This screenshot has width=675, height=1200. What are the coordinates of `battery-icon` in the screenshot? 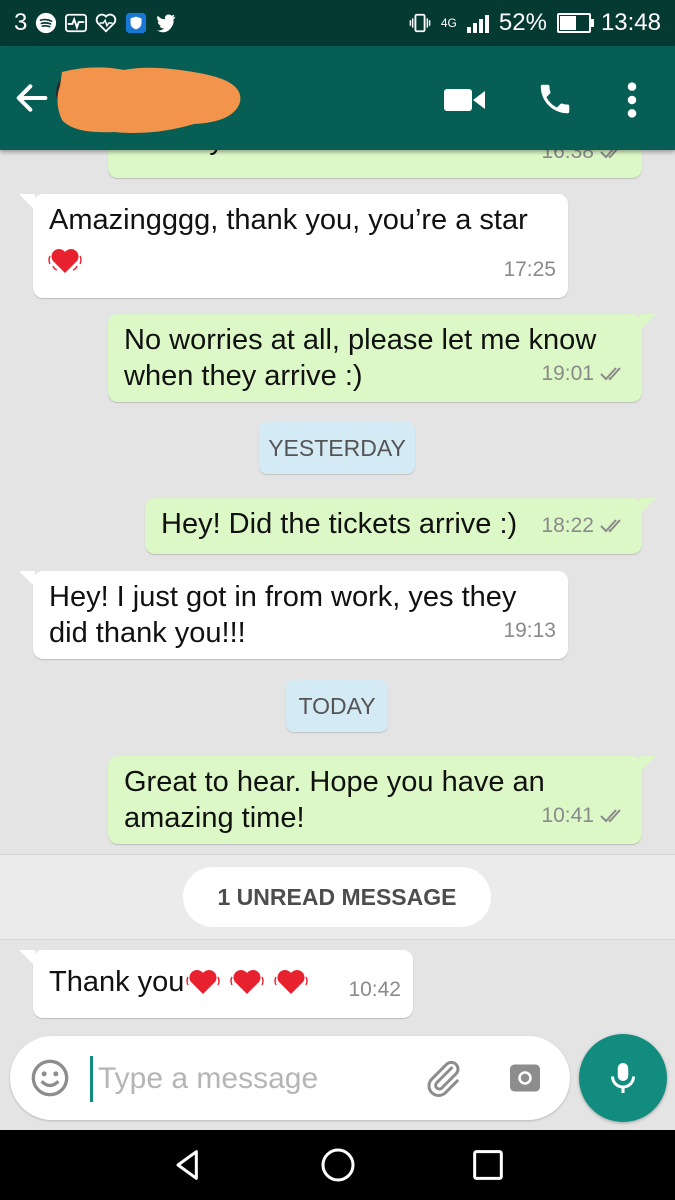 It's located at (575, 23).